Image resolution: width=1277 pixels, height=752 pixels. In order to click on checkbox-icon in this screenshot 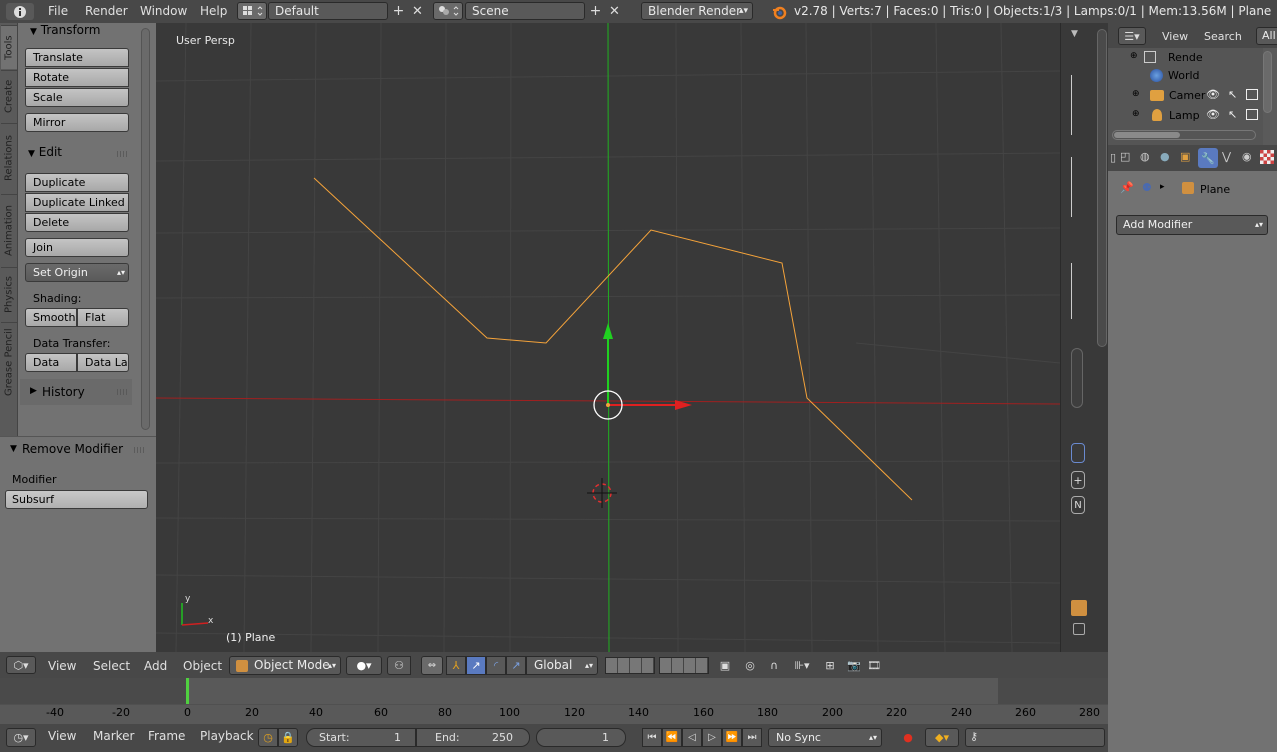, I will do `click(1079, 629)`.